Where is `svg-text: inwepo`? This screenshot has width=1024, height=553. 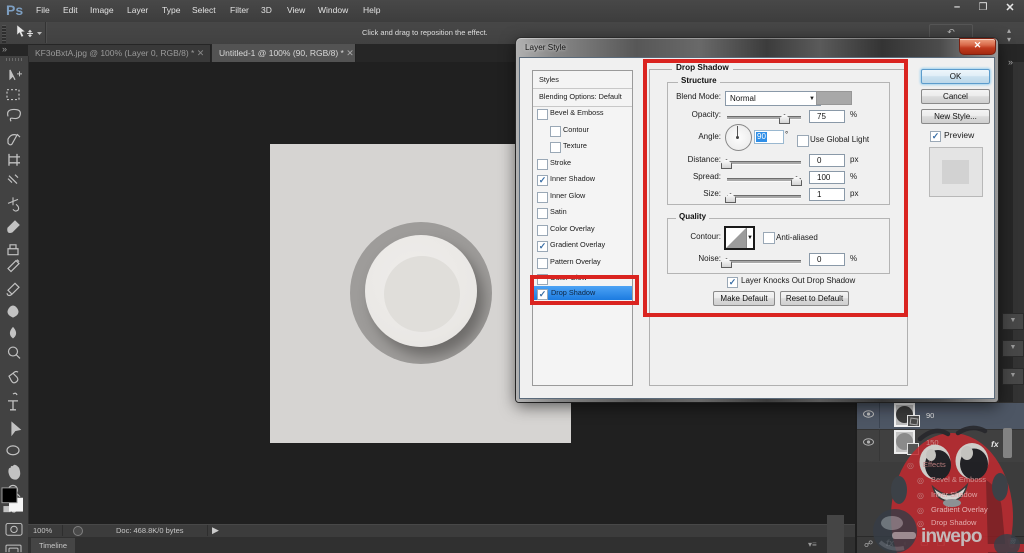
svg-text: inwepo is located at coordinates (951, 536).